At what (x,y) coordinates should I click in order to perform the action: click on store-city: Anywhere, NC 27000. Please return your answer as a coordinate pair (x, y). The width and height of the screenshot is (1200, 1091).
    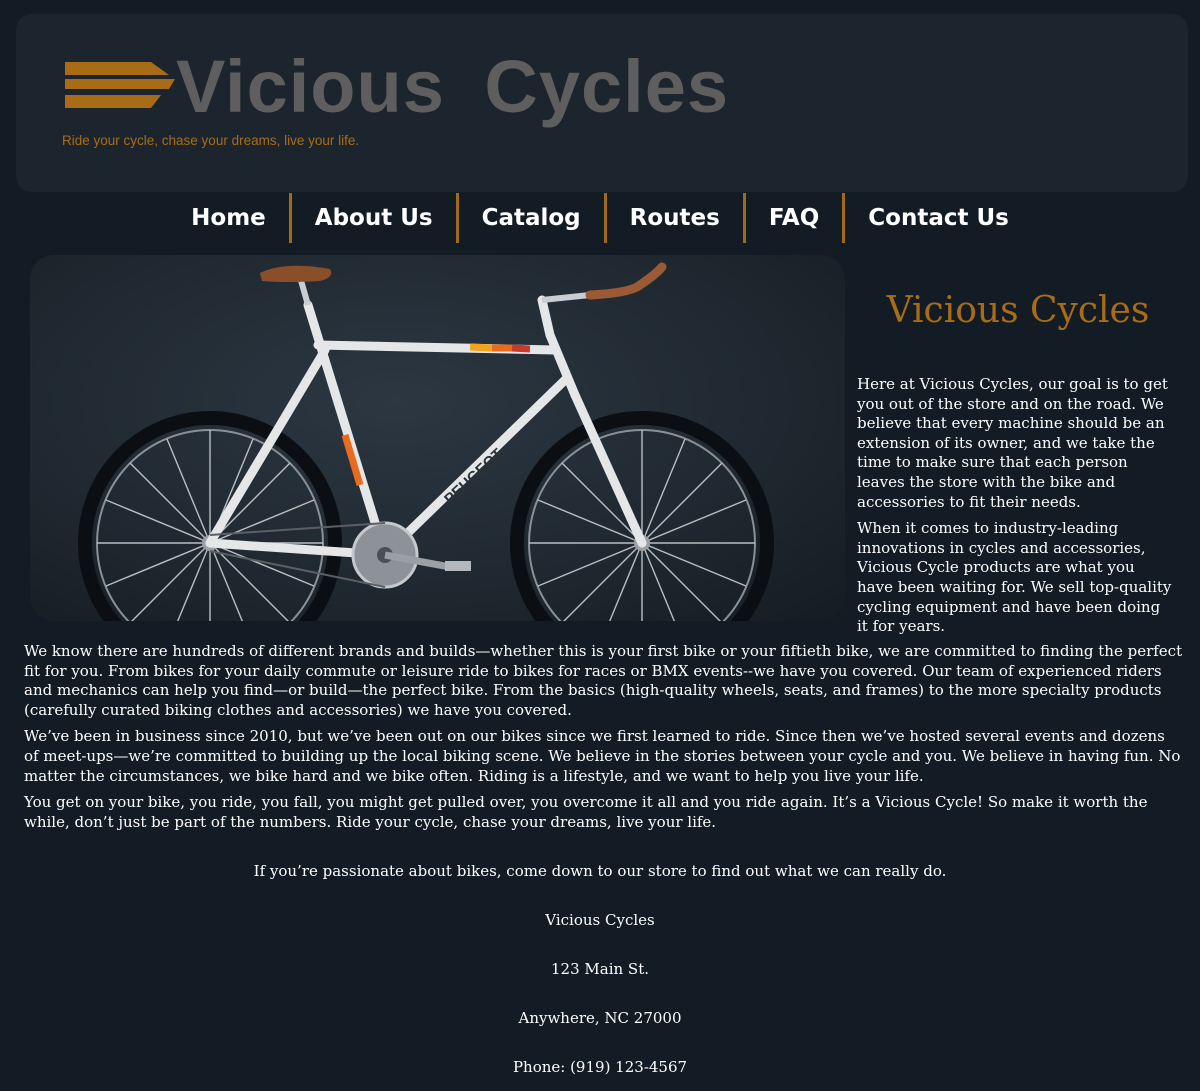
    Looking at the image, I should click on (600, 1018).